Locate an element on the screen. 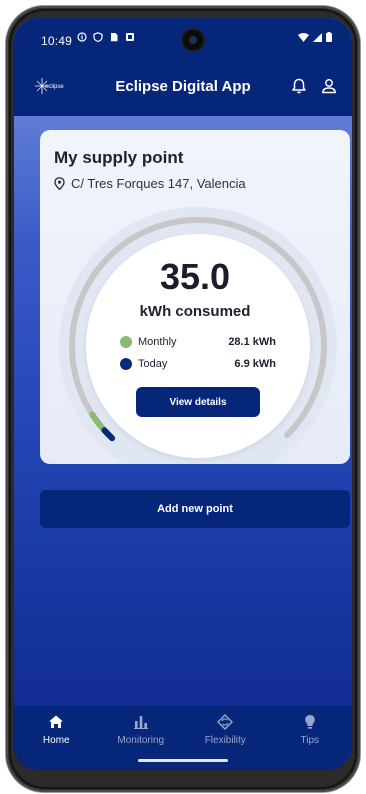 This screenshot has width=366, height=794. legend-value: 6.9 kWh is located at coordinates (255, 364).